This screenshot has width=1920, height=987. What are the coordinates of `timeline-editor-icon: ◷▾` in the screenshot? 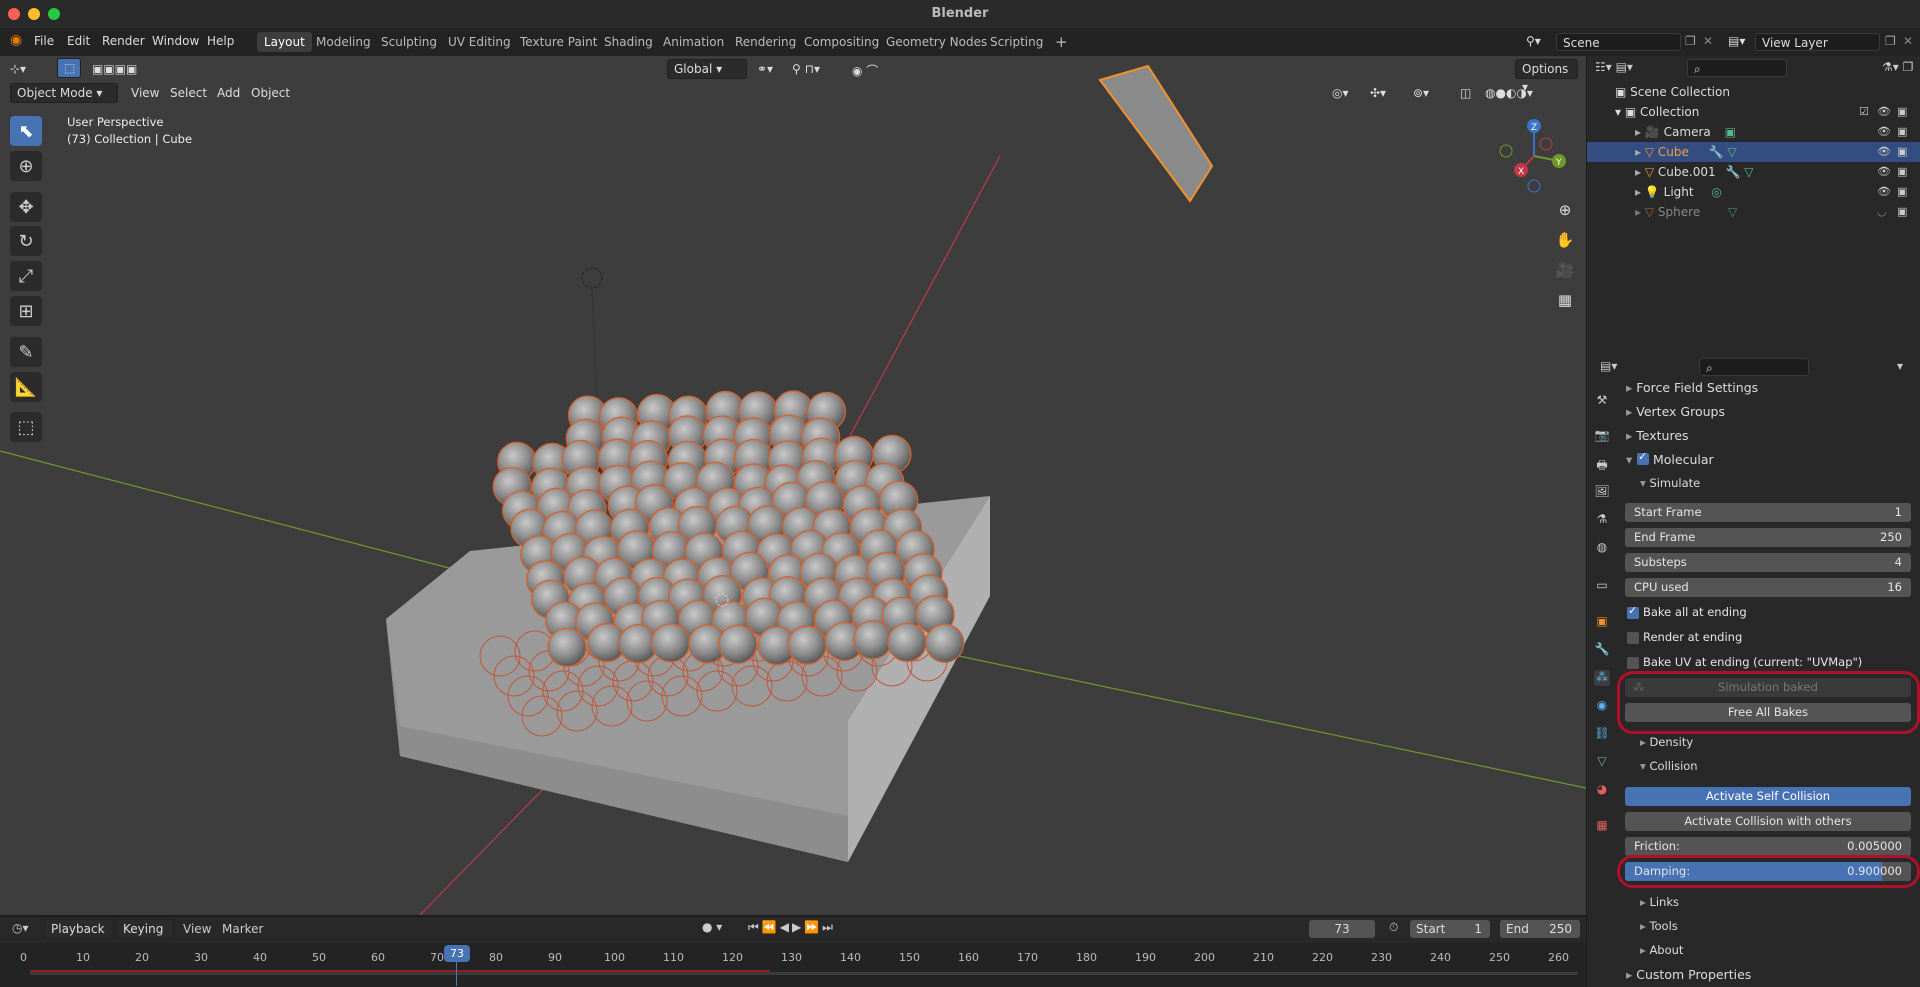 It's located at (20, 928).